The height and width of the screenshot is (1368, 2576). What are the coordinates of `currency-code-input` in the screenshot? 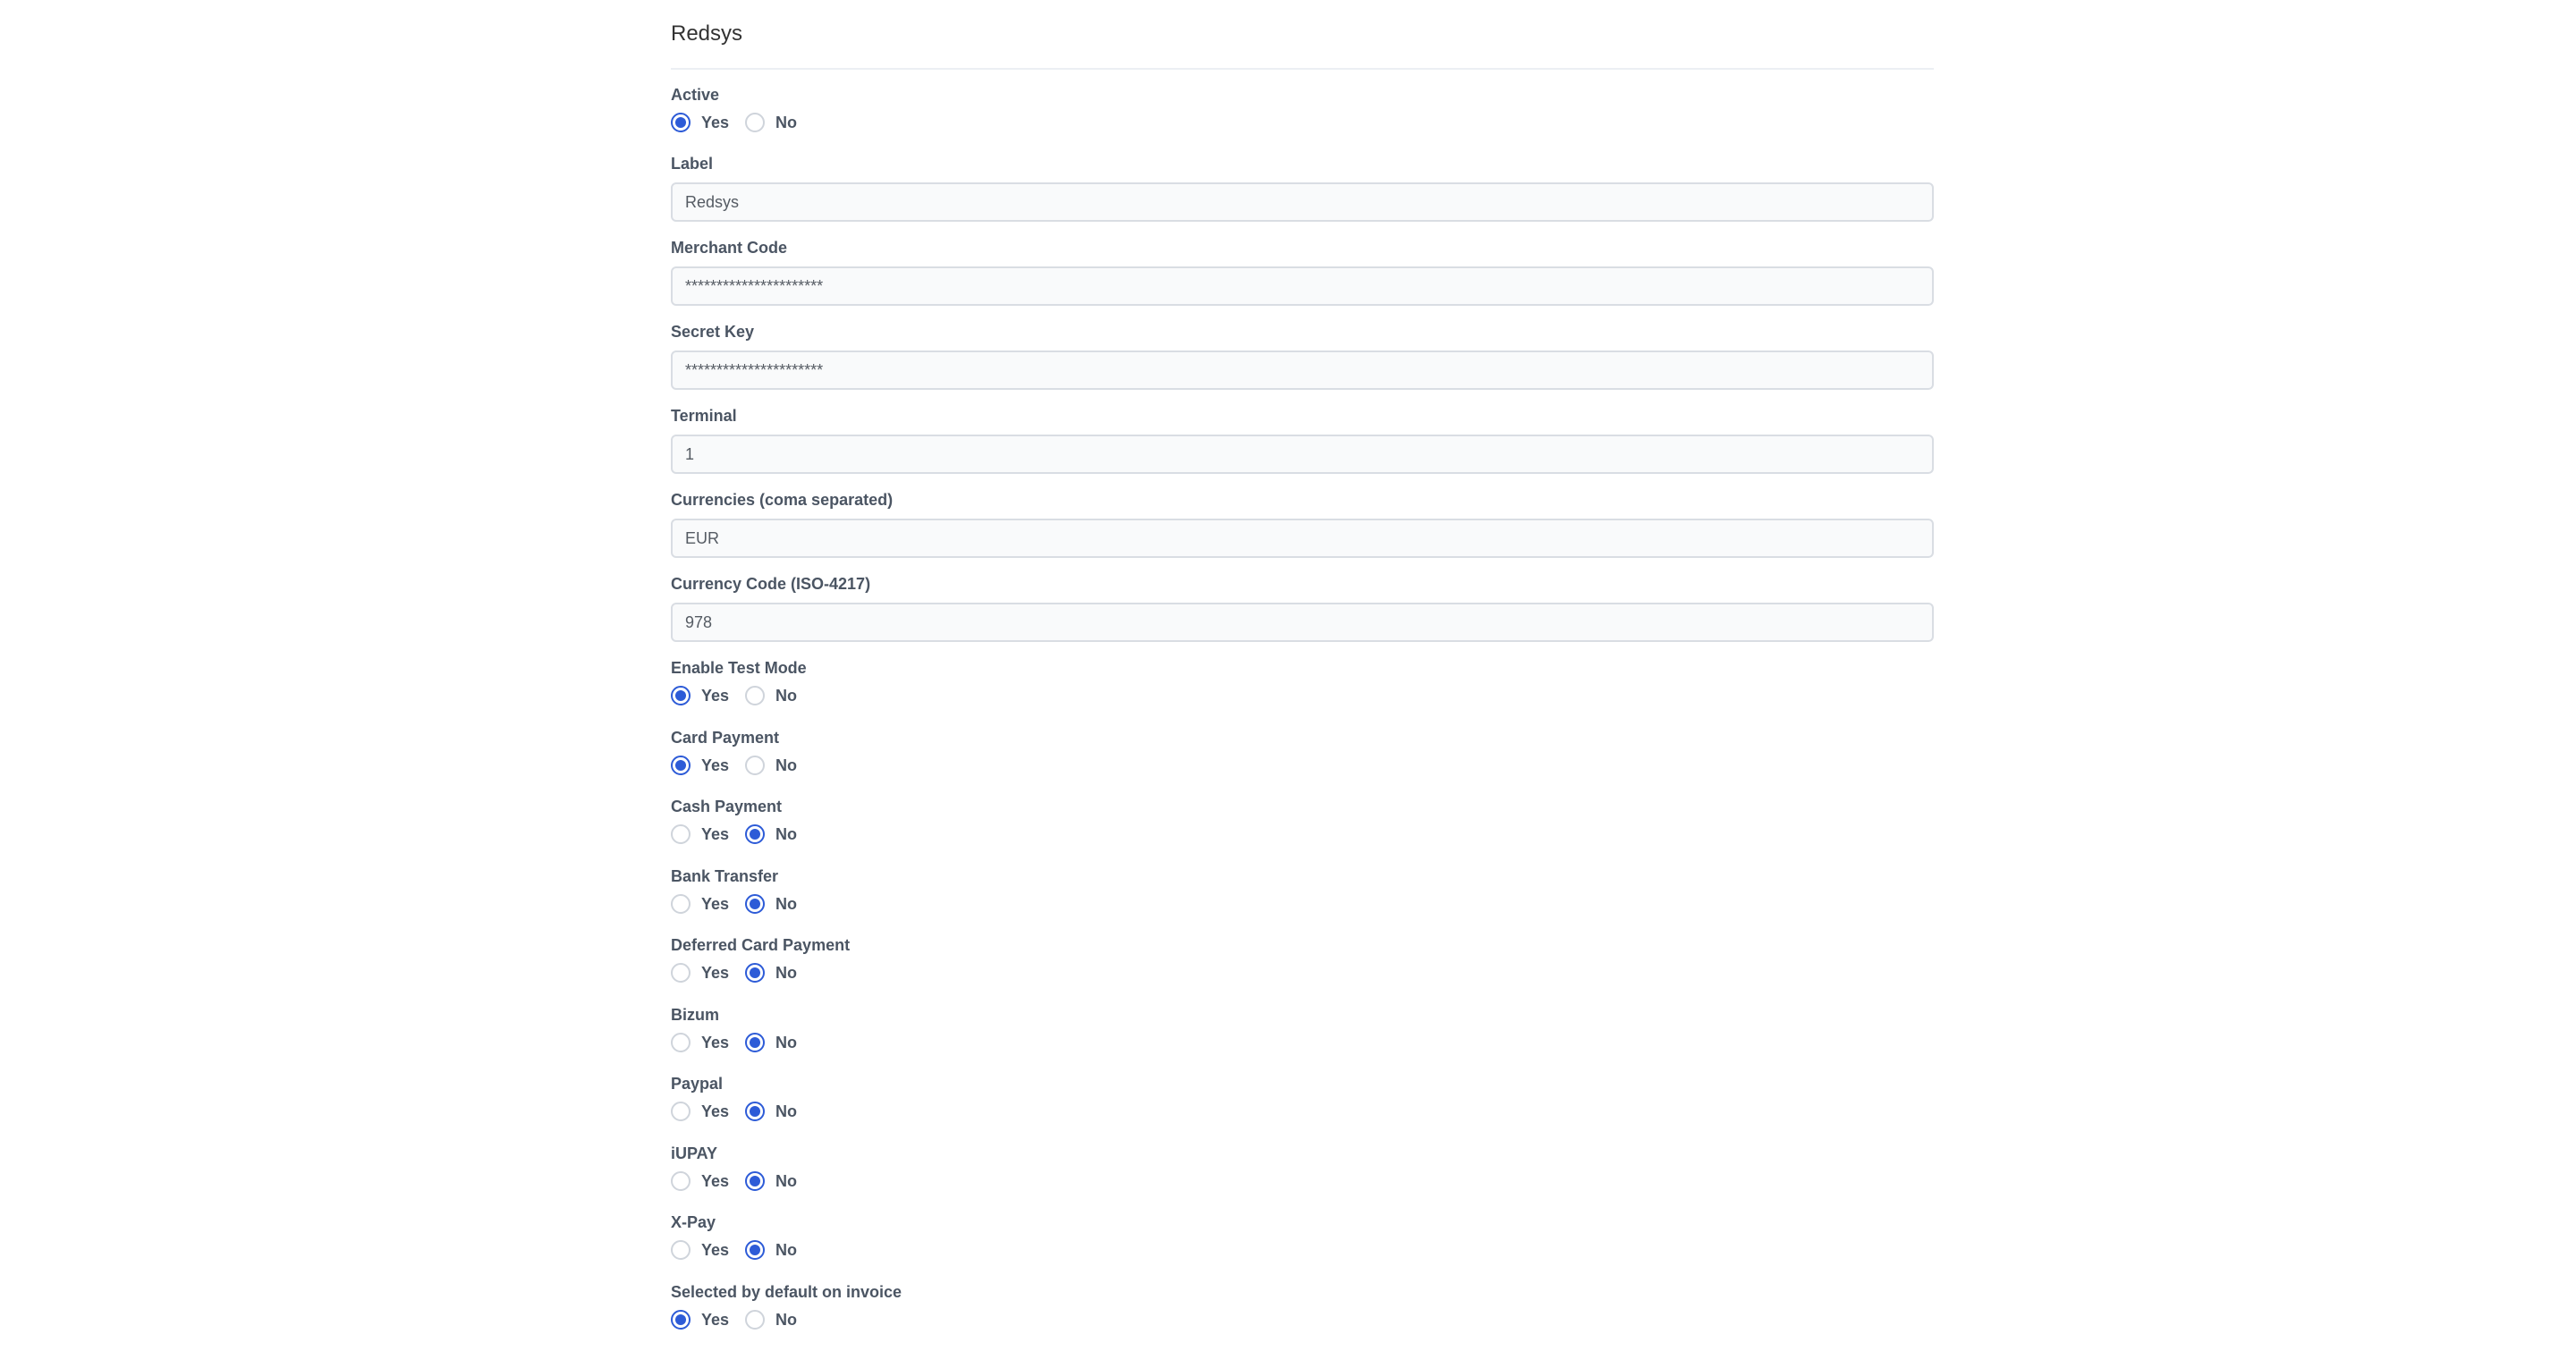 It's located at (1302, 622).